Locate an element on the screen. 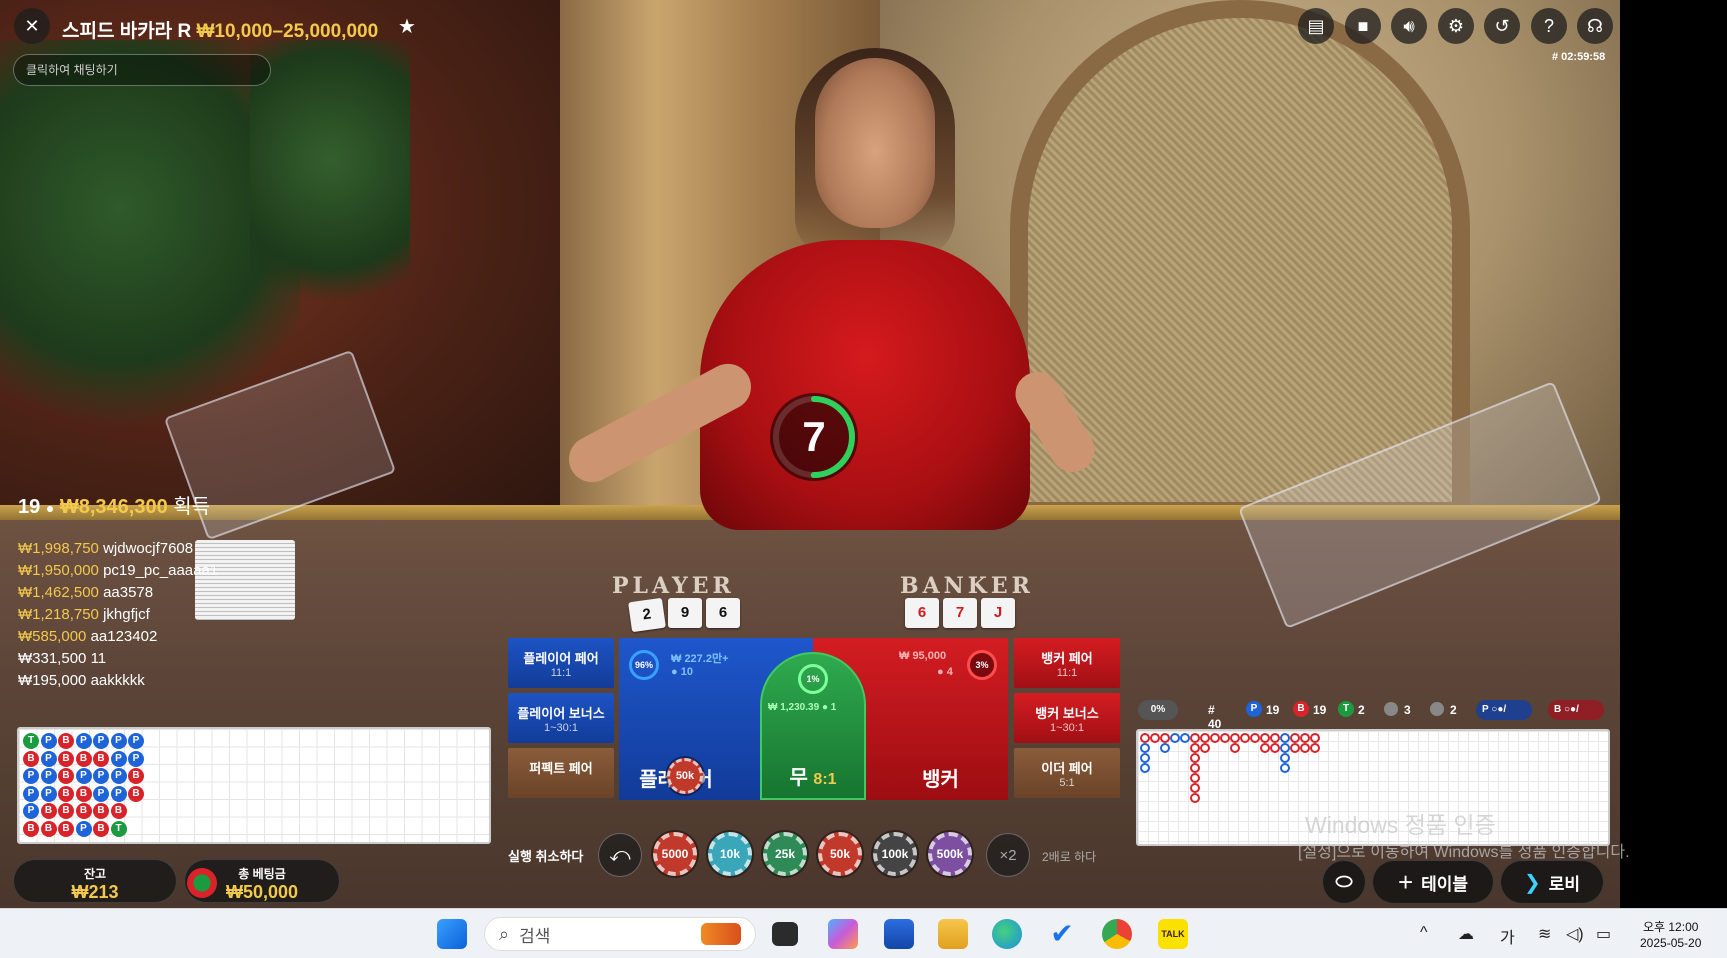 The width and height of the screenshot is (1727, 958). either-pair-bet: 이더 페어 5:1 is located at coordinates (1067, 773).